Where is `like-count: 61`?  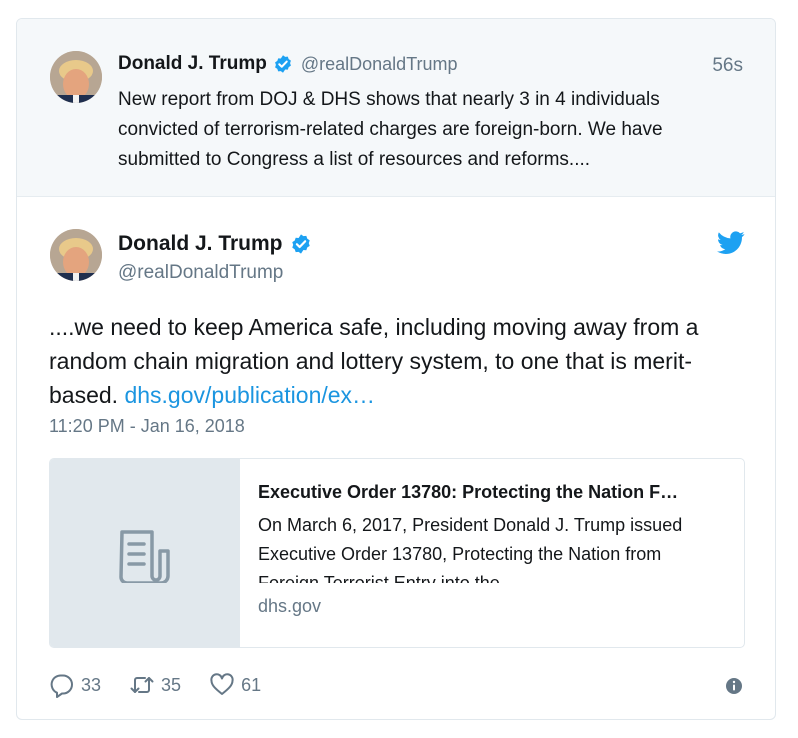 like-count: 61 is located at coordinates (251, 684).